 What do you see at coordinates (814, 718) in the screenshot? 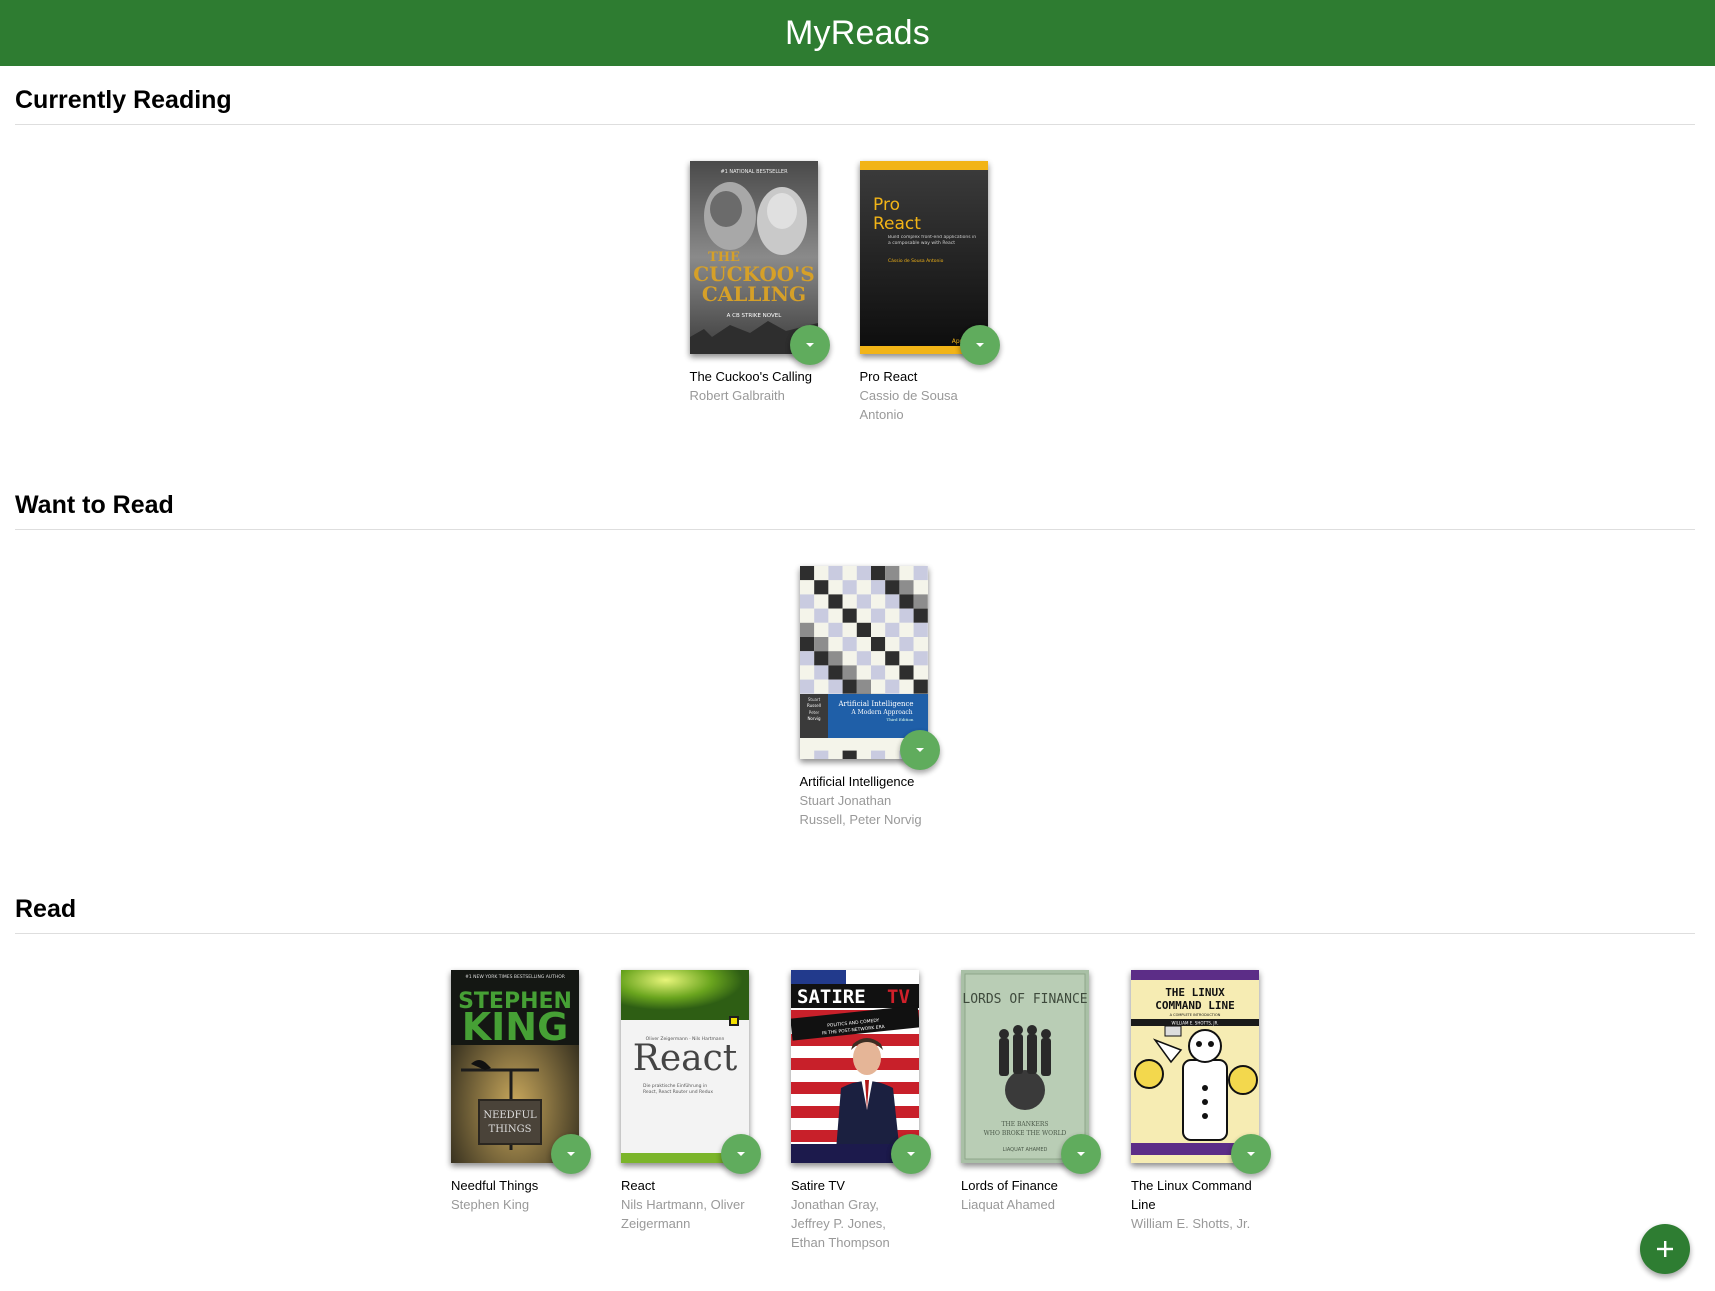
I see `cover-author2-last: Norvig` at bounding box center [814, 718].